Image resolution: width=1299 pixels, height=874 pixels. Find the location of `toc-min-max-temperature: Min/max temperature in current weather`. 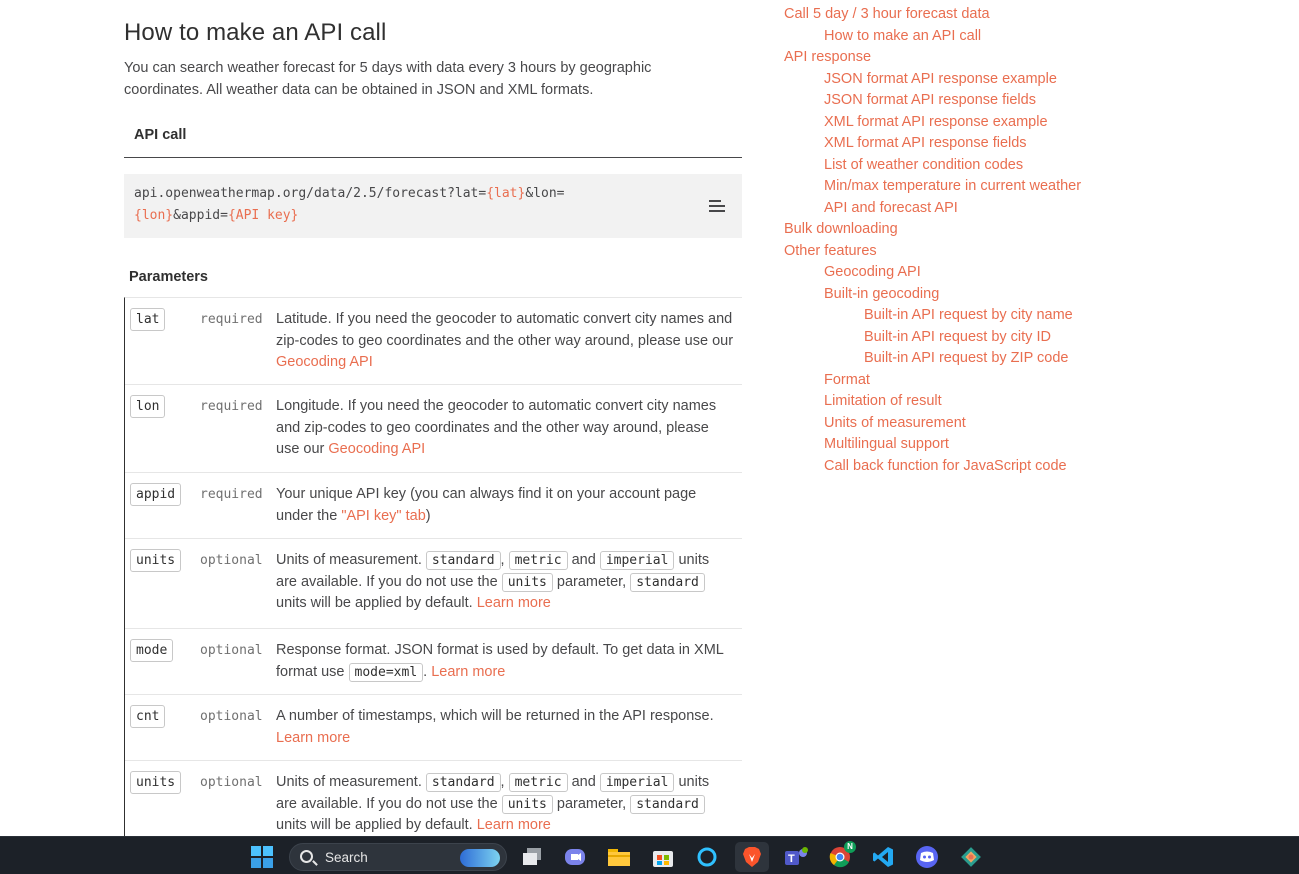

toc-min-max-temperature: Min/max temperature in current weather is located at coordinates (952, 186).